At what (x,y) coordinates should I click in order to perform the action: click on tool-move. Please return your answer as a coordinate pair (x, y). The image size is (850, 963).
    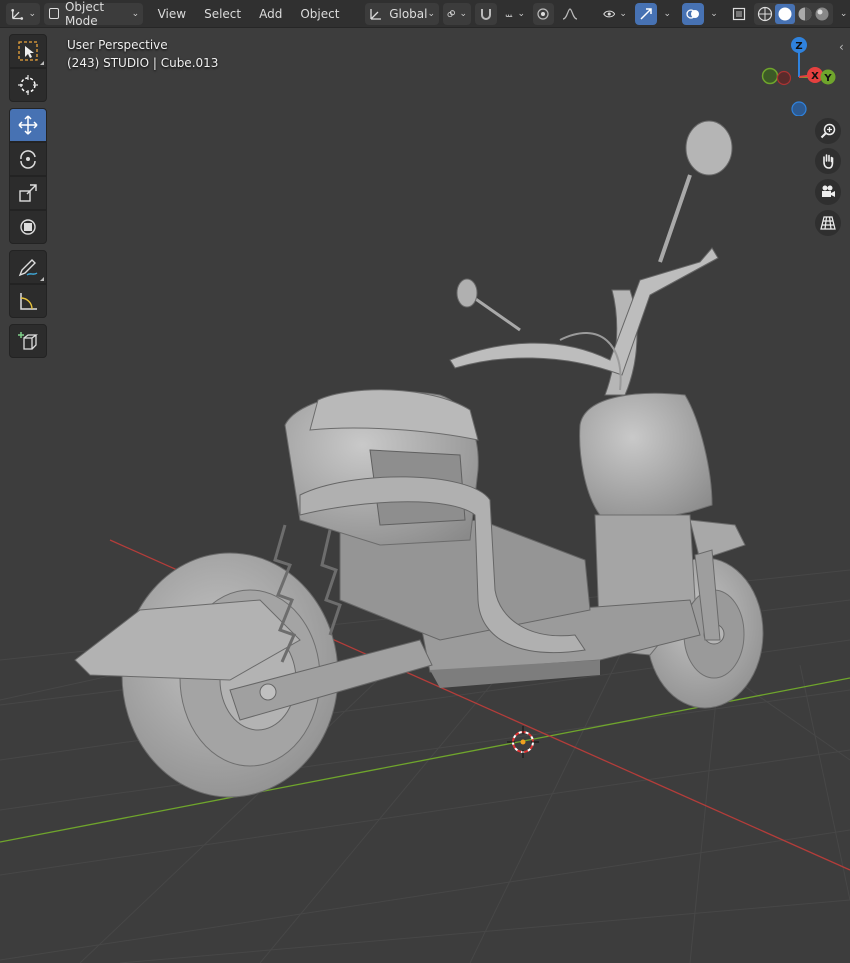
    Looking at the image, I should click on (28, 125).